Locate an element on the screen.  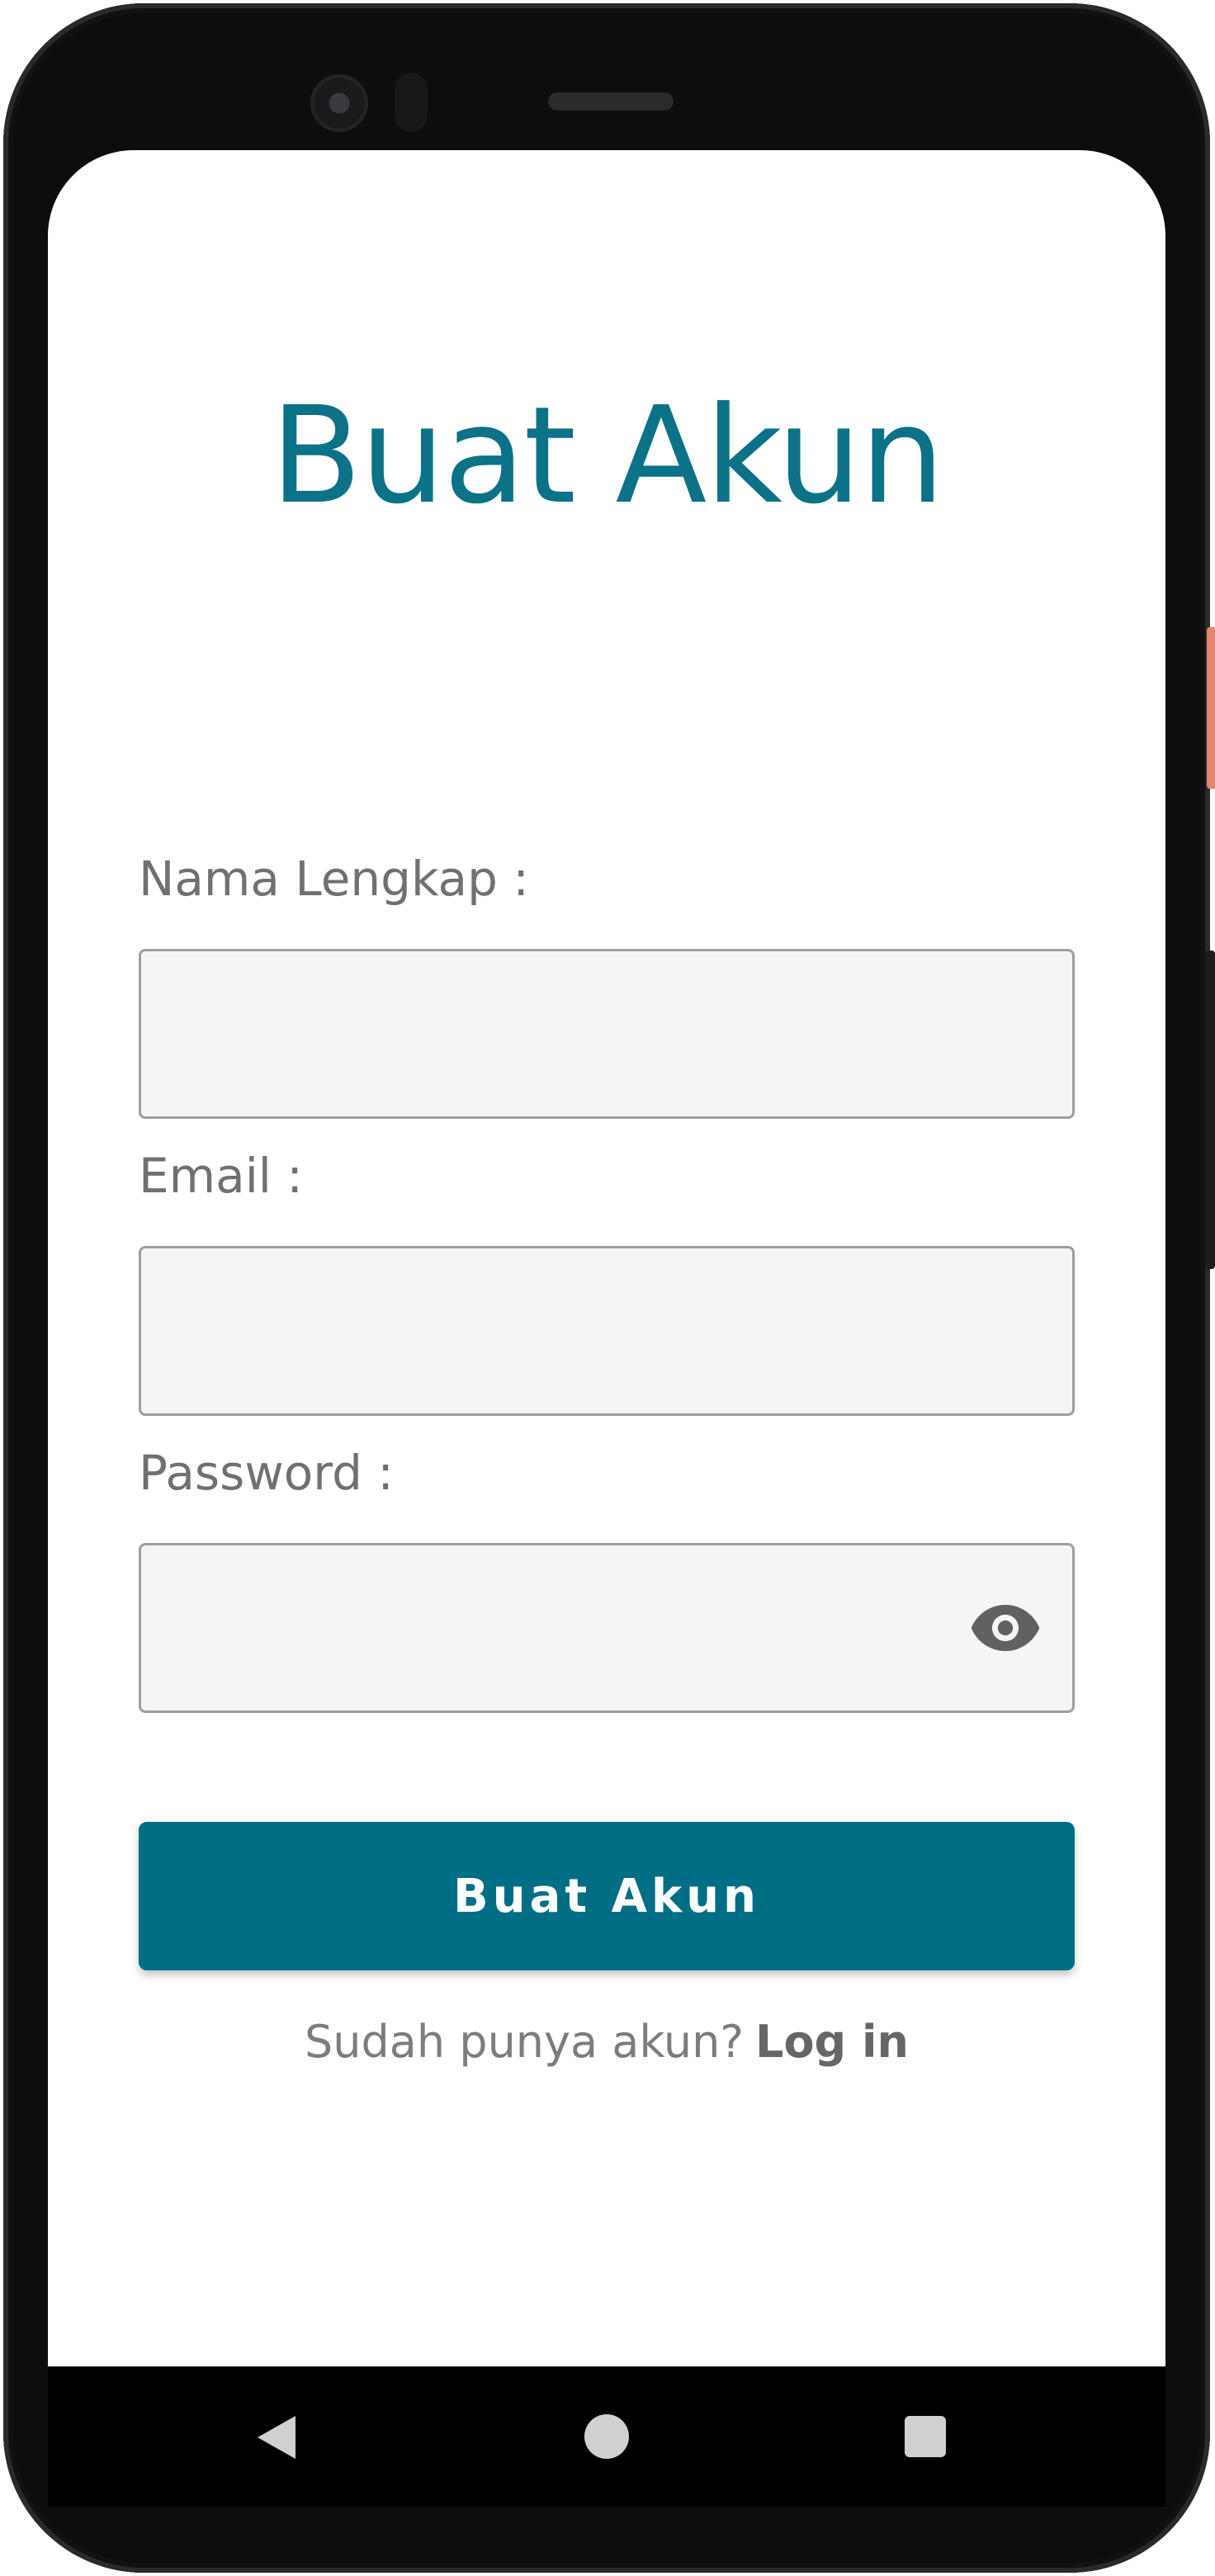
password-input is located at coordinates (607, 1628).